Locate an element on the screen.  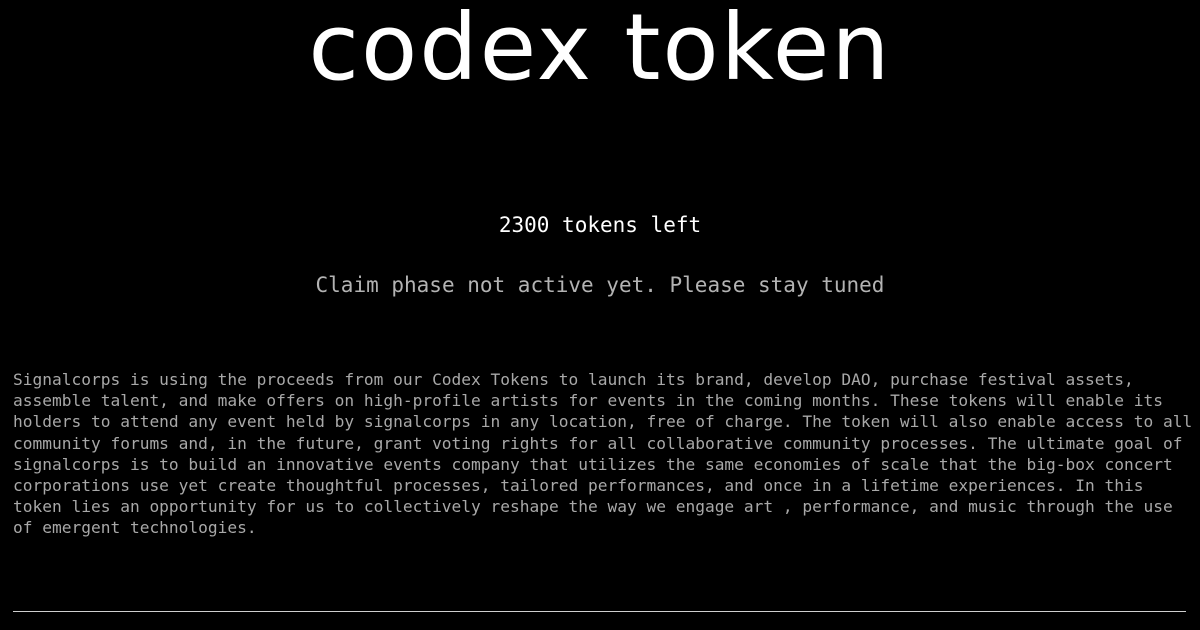
page-title: codex token is located at coordinates (600, 50).